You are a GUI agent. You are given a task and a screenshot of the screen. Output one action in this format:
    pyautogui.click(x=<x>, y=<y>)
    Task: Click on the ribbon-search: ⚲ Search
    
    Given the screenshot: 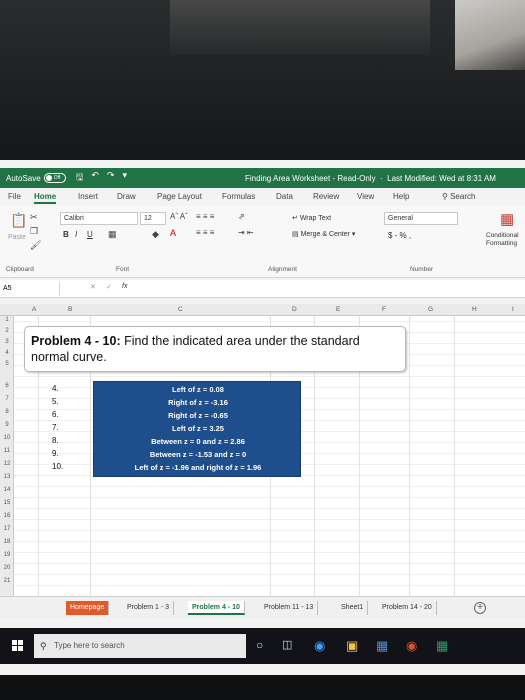 What is the action you would take?
    pyautogui.click(x=458, y=196)
    